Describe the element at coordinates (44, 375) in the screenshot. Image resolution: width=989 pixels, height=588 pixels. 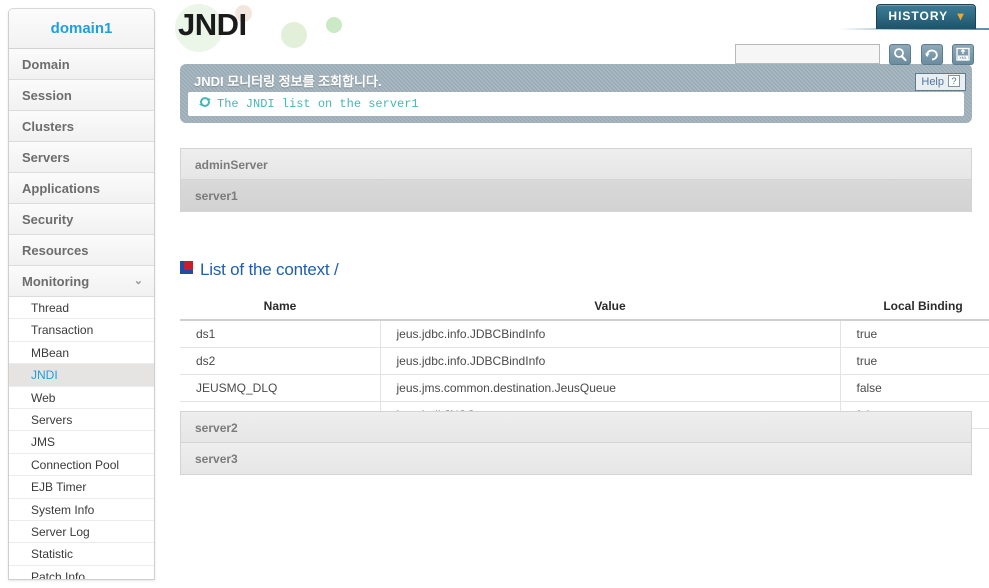
I see `submenu-item-label: JNDI` at that location.